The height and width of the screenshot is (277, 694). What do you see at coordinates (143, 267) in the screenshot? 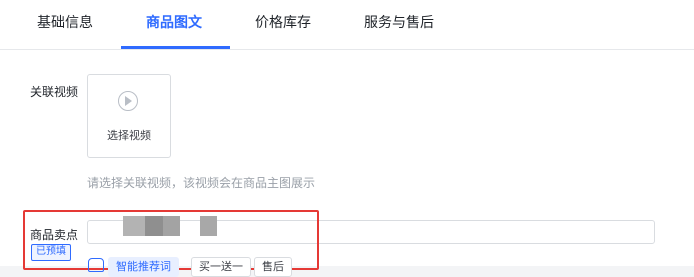
I see `ai-recommend-chip: 智能推荐词` at bounding box center [143, 267].